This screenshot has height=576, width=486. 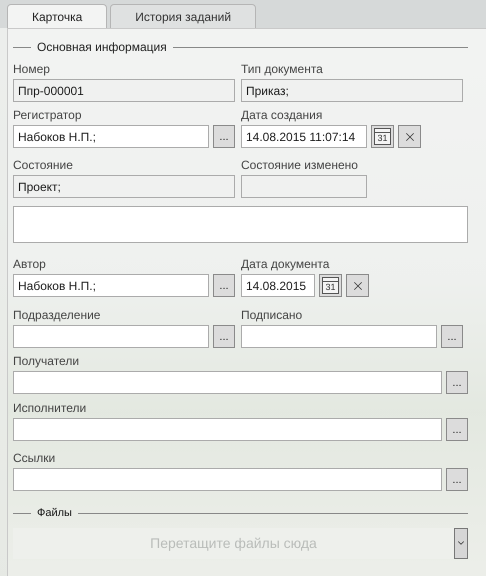 I want to click on text-field: Проект;, so click(x=124, y=186).